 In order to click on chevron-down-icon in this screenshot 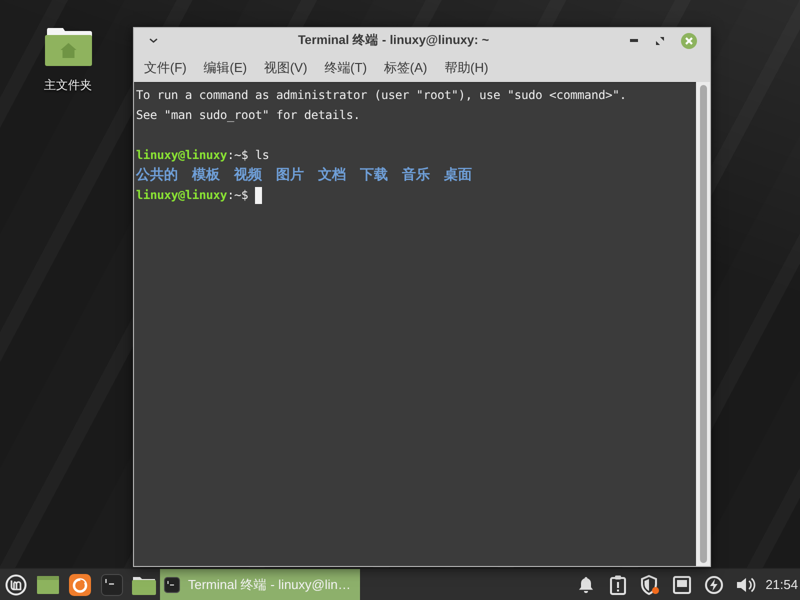, I will do `click(153, 40)`.